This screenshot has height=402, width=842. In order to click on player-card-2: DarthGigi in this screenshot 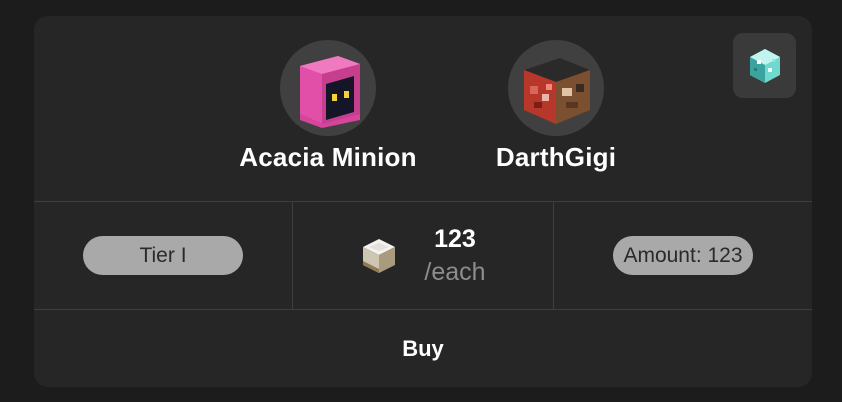, I will do `click(556, 106)`.